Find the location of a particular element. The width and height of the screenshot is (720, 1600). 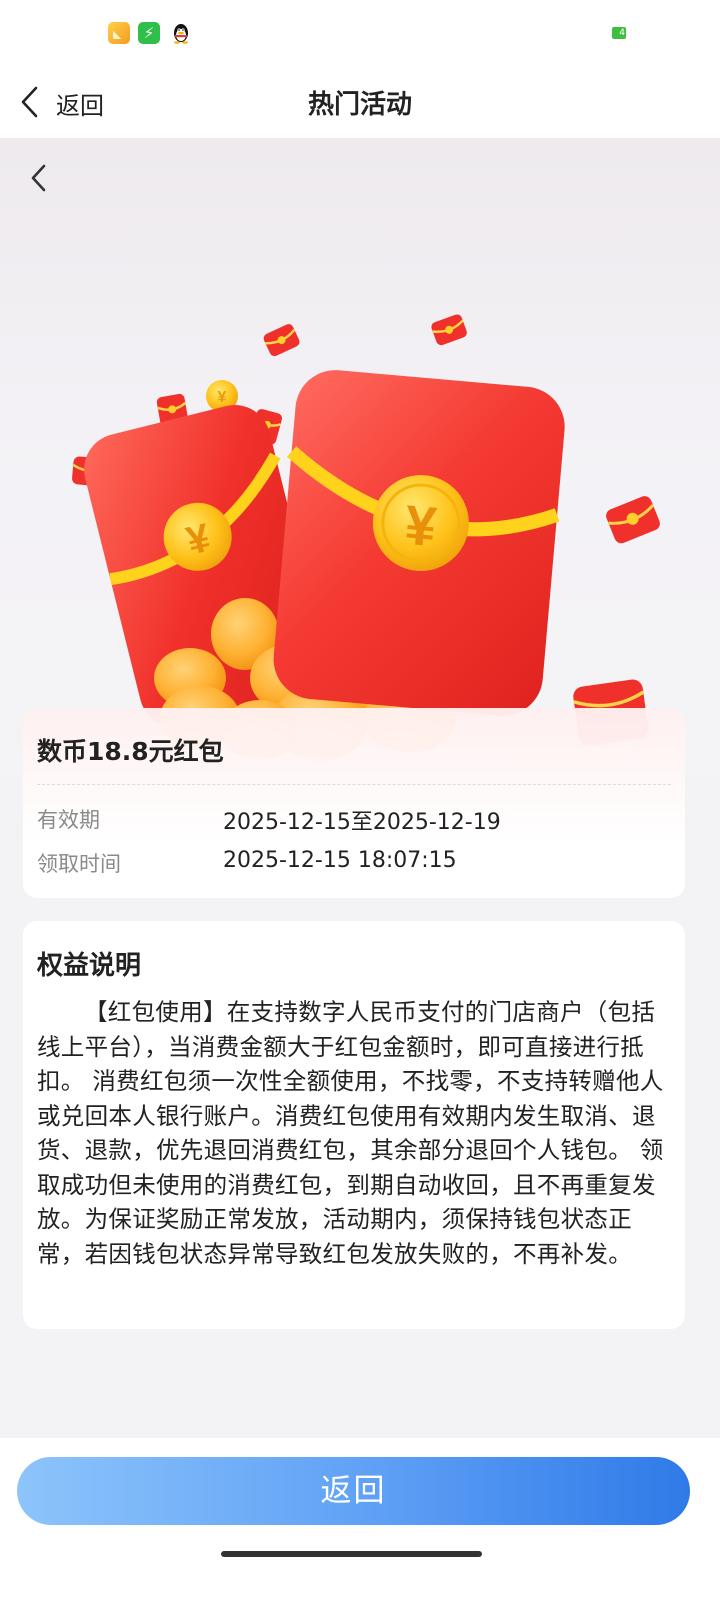

benefit-title: 权益说明 is located at coordinates (89, 966).